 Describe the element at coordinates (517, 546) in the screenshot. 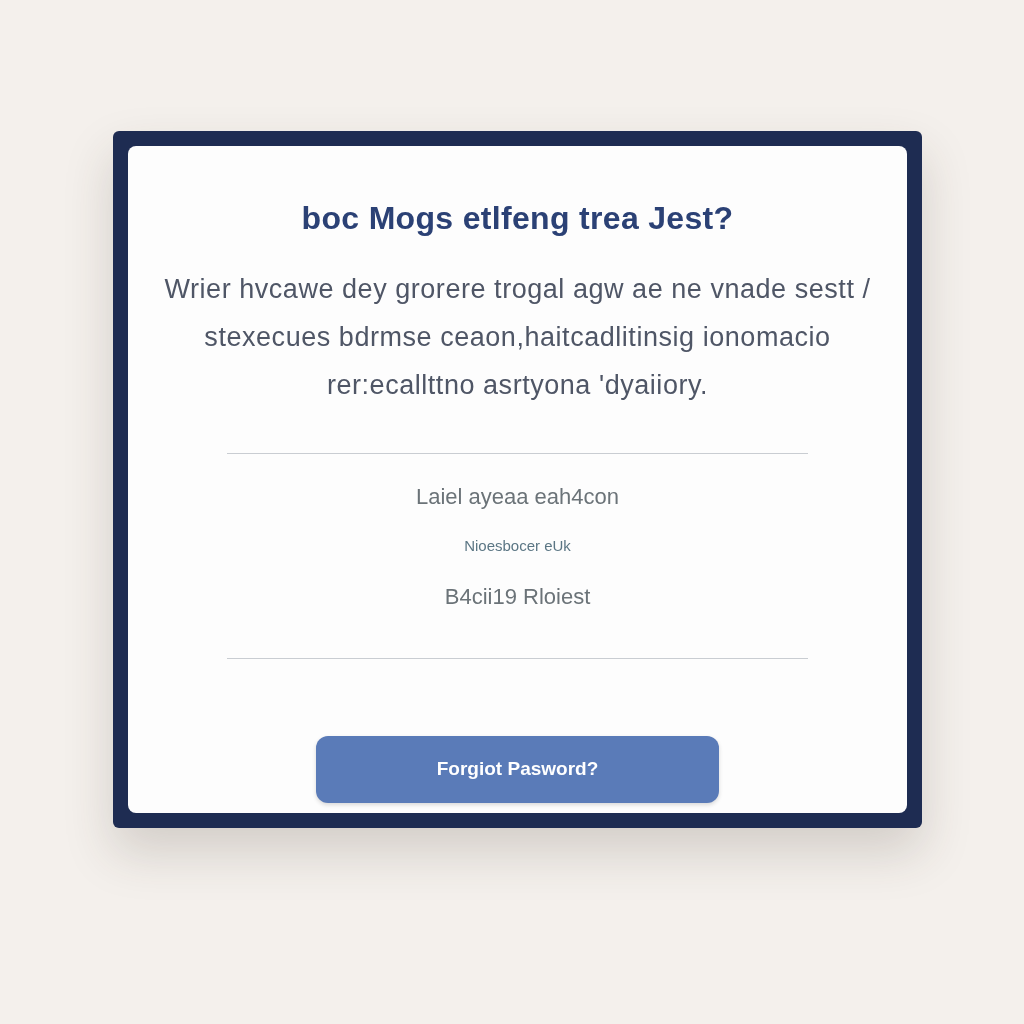

I see `caption-text: Nioesbocer eUk` at that location.